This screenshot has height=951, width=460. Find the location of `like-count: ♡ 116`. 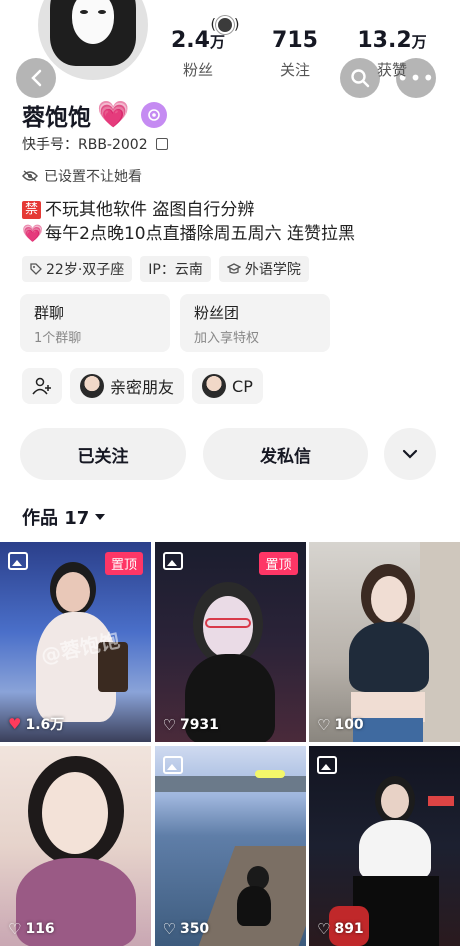

like-count: ♡ 116 is located at coordinates (31, 929).